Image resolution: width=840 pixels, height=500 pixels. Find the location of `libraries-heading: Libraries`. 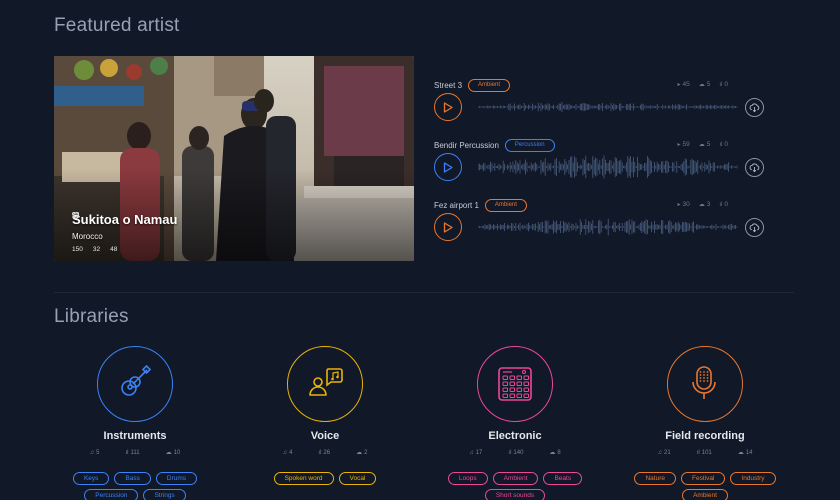

libraries-heading: Libraries is located at coordinates (91, 316).